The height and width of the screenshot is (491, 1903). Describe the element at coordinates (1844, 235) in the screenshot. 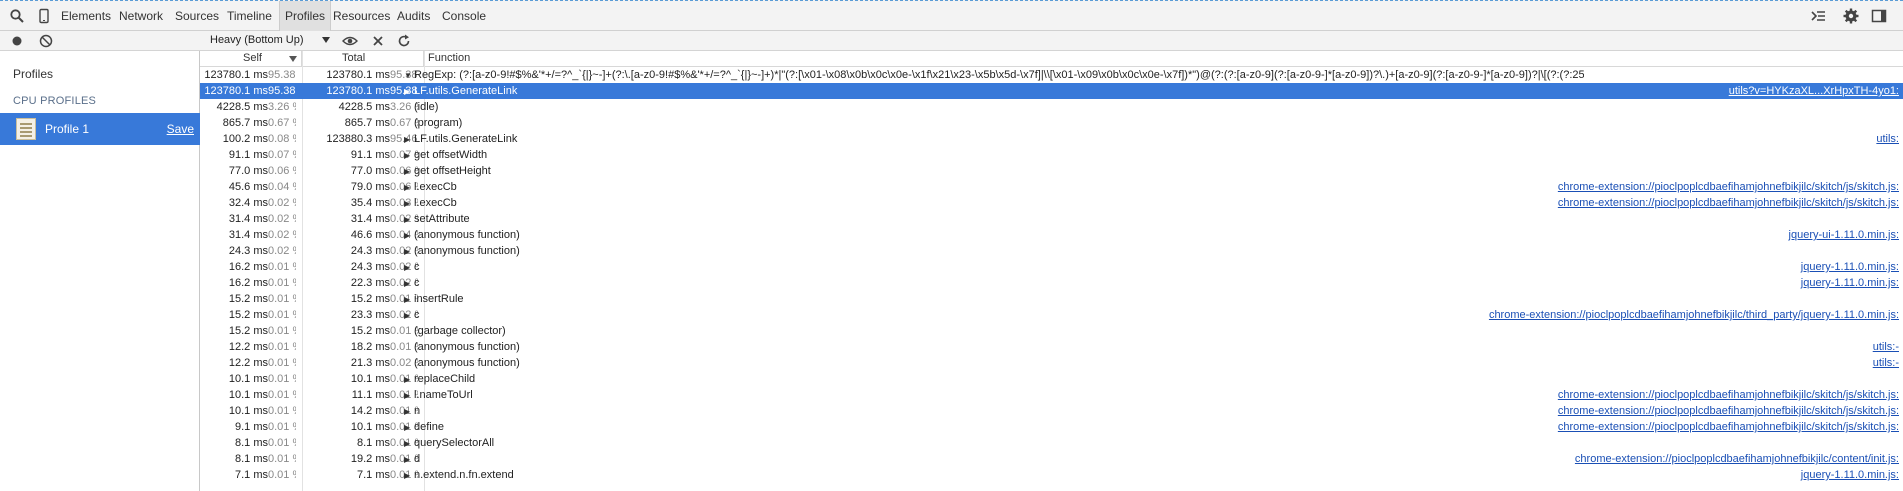

I see `source-link: jquery-ui-1.11.0.min.js:` at that location.